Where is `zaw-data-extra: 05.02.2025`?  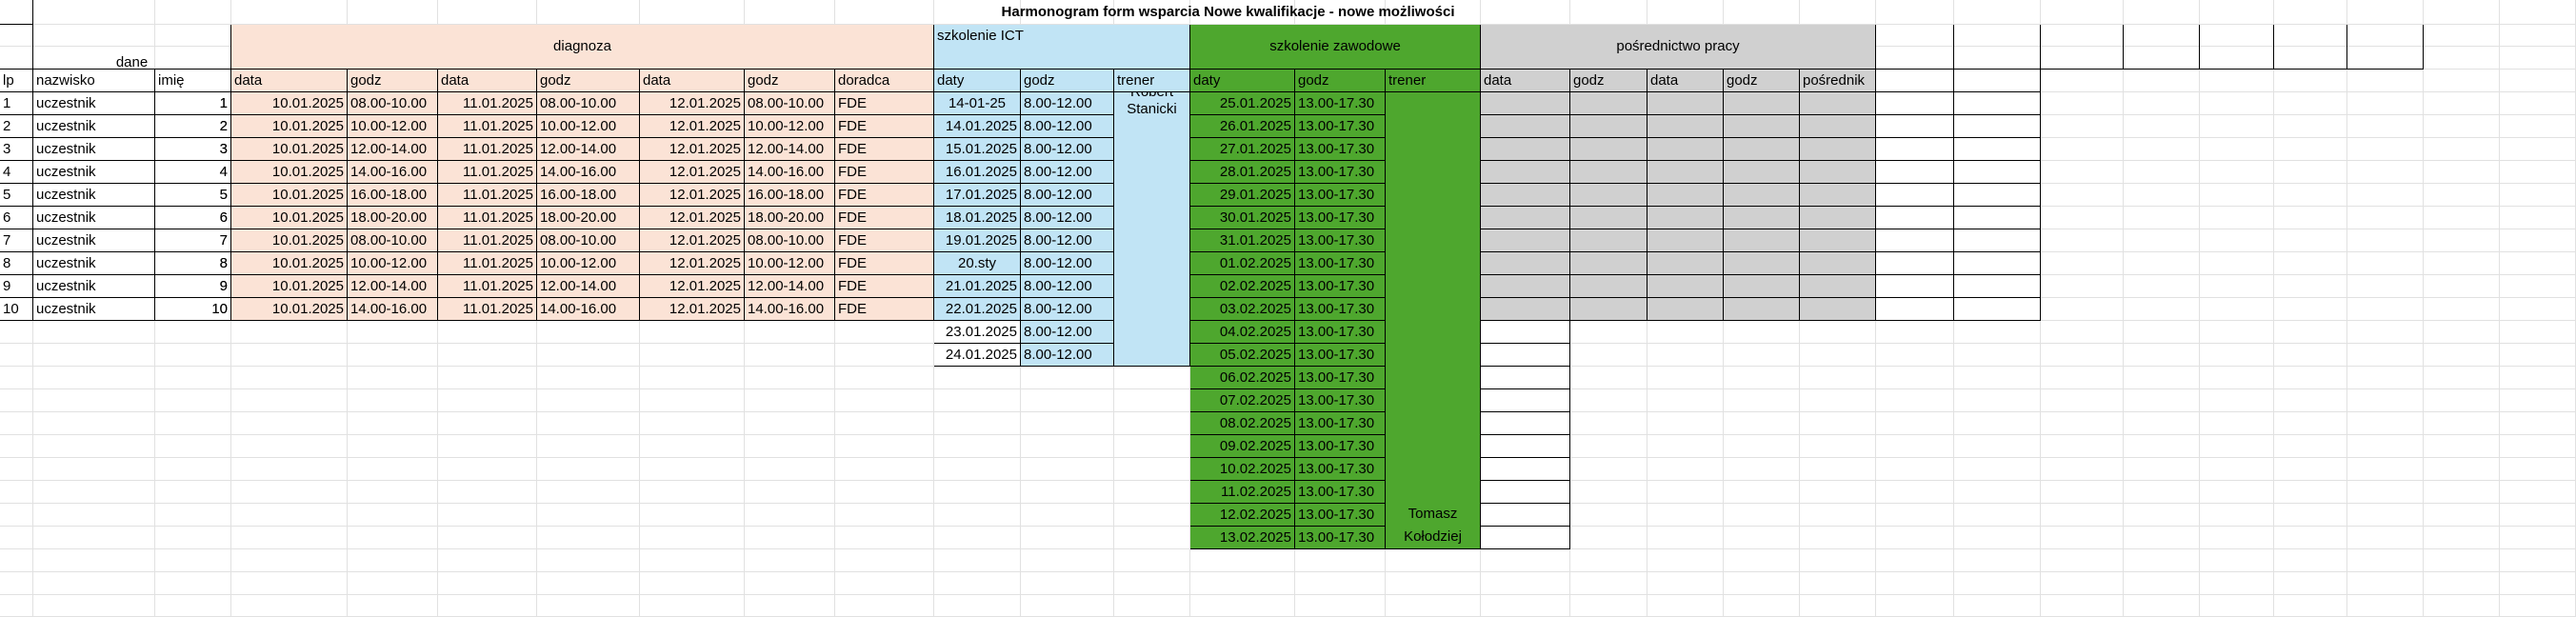
zaw-data-extra: 05.02.2025 is located at coordinates (1242, 355).